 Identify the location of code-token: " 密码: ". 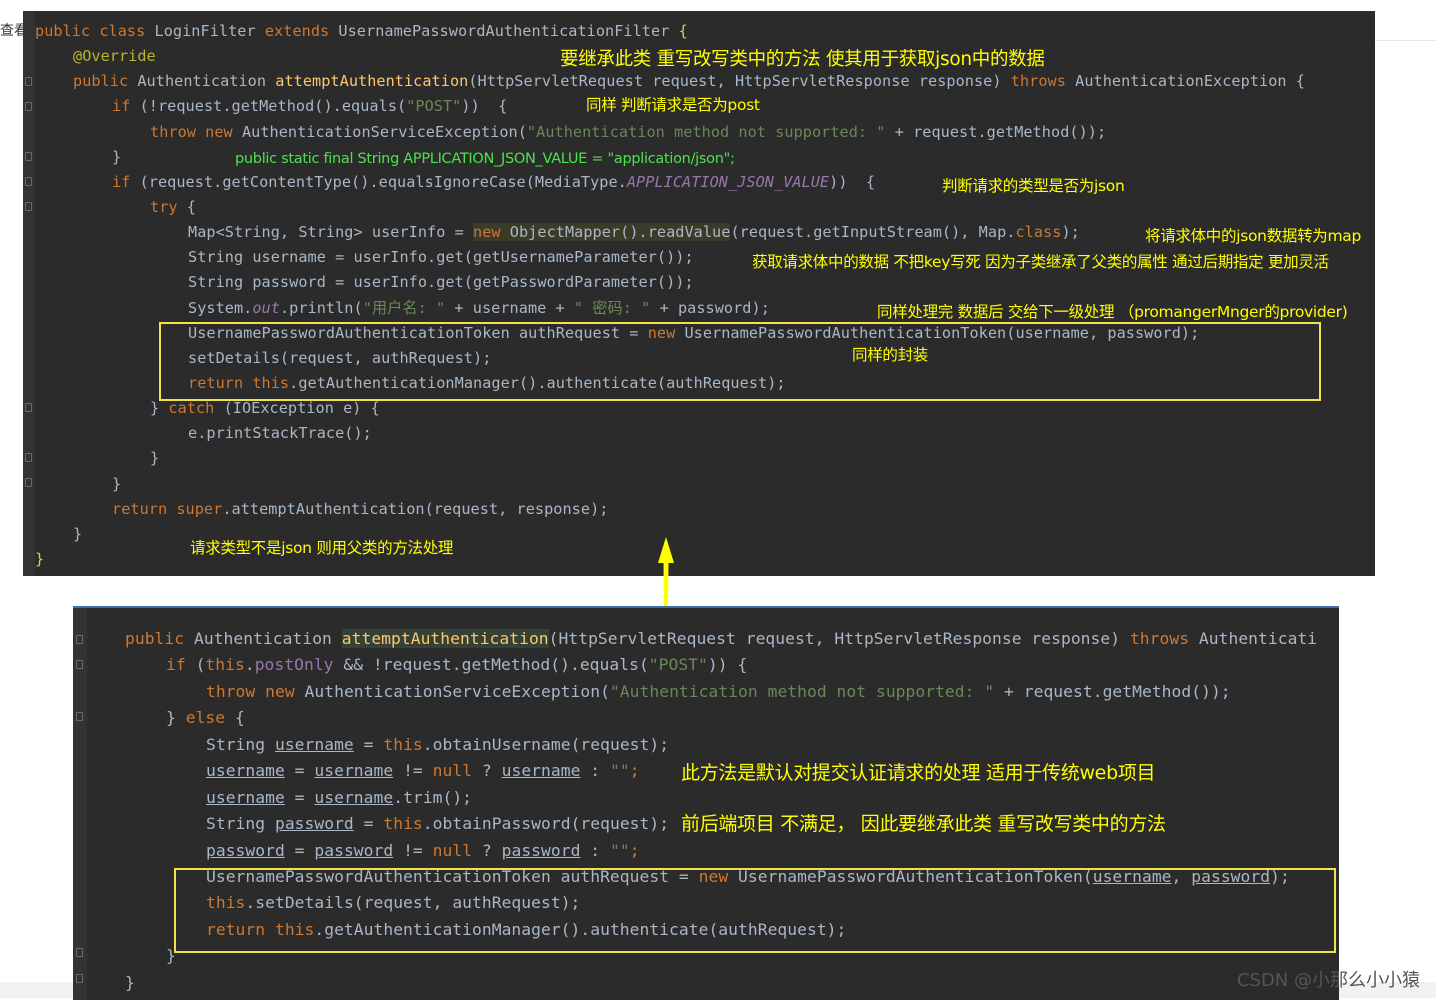
(616, 308).